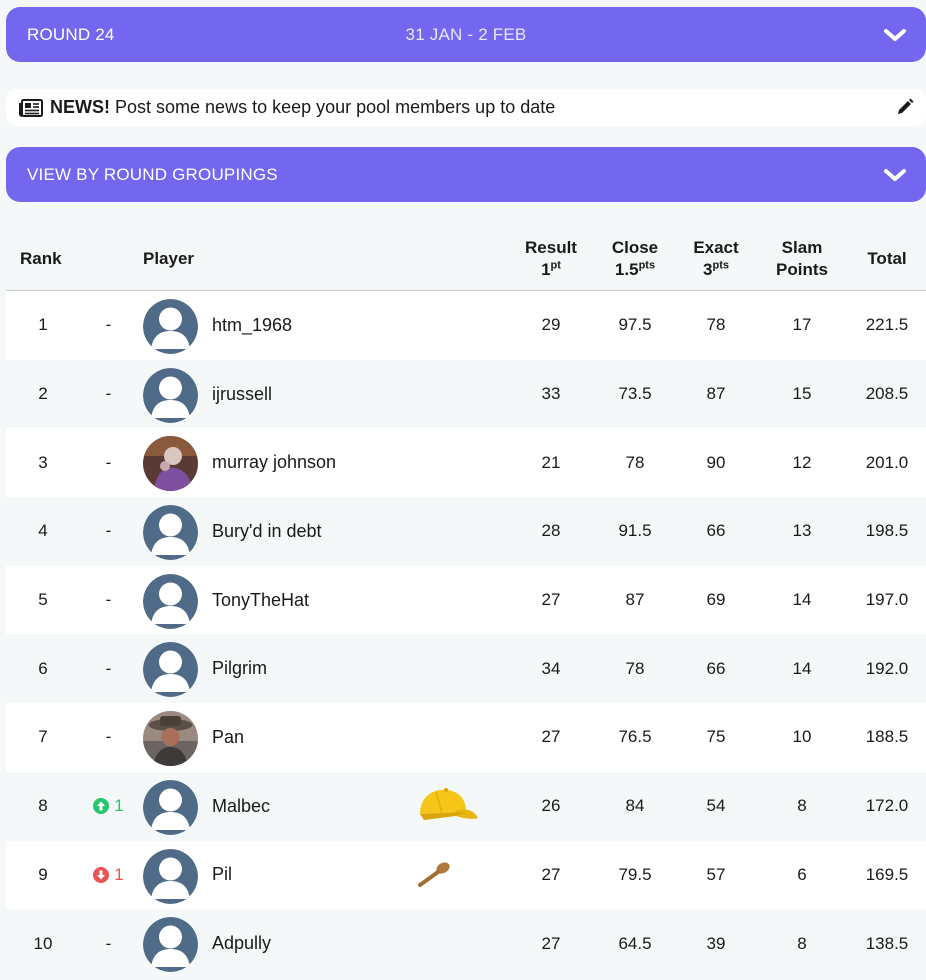  I want to click on close-cell: 64.5, so click(635, 943).